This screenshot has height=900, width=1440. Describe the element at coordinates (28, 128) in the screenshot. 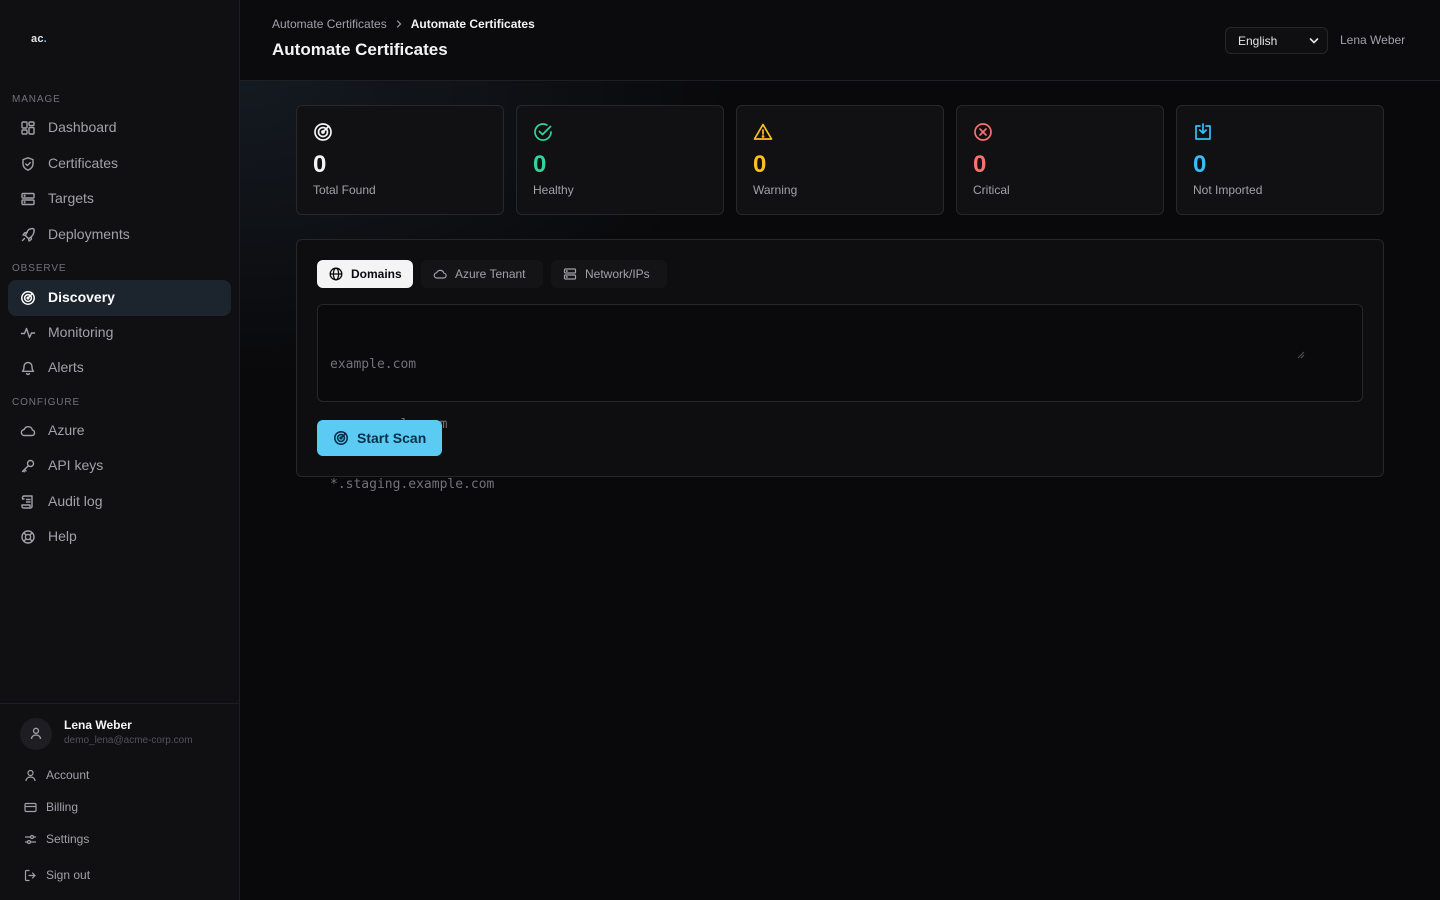

I see `dashboard-icon` at that location.